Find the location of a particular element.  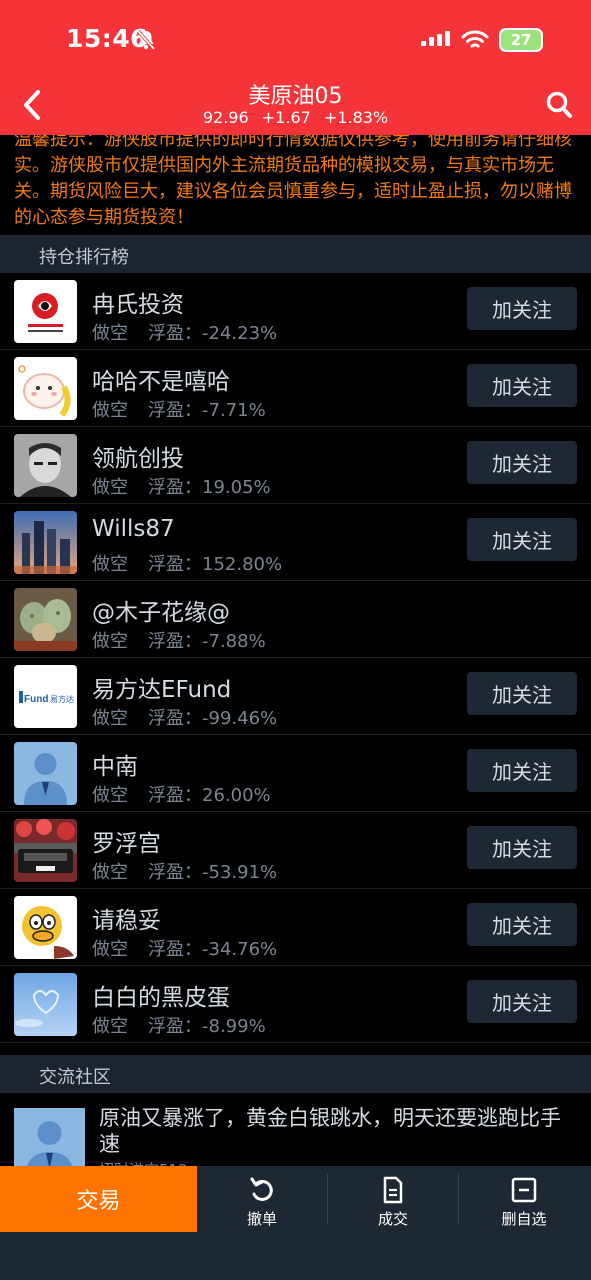

status-indicators: 27 is located at coordinates (482, 40).